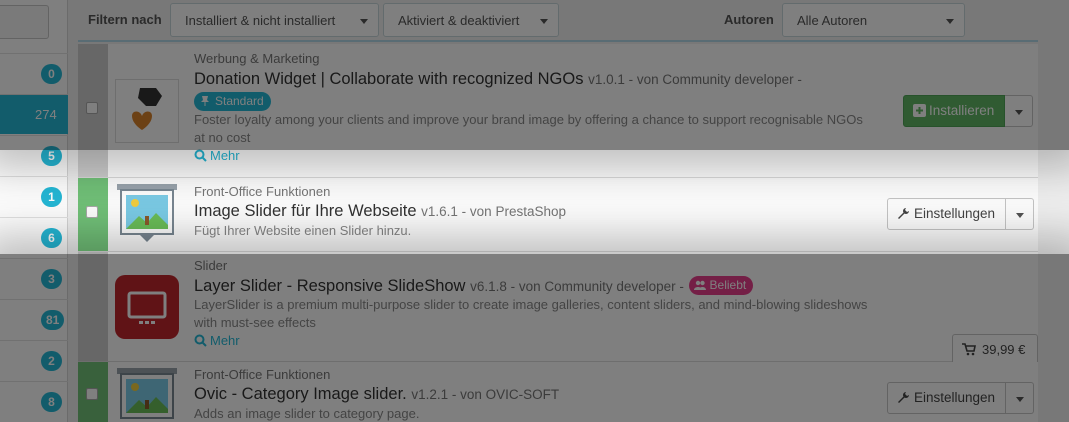  What do you see at coordinates (257, 58) in the screenshot?
I see `module-category: Werbung & Marketing` at bounding box center [257, 58].